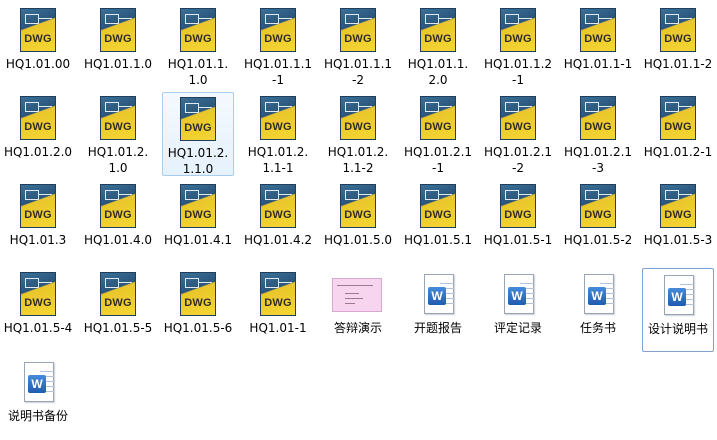  I want to click on file-item: DWG HQ1.01.2.0, so click(38, 134).